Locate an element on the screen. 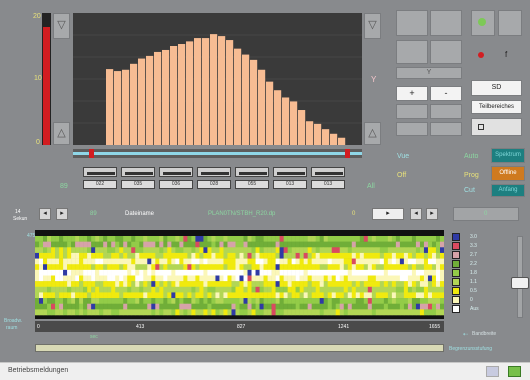 This screenshot has height=380, width=530. scroll-up-button: ▽ is located at coordinates (61, 26).